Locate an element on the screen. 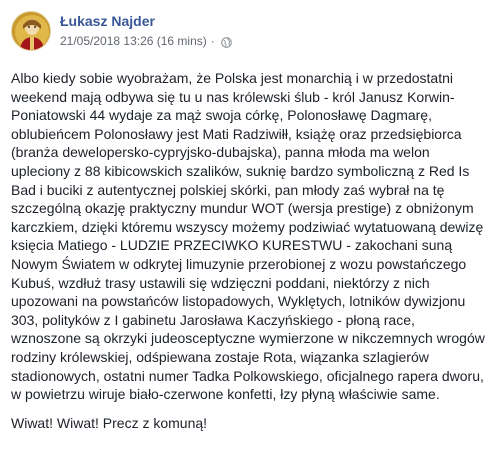 The image size is (500, 450). author-name-link: Łukasz Najder is located at coordinates (107, 21).